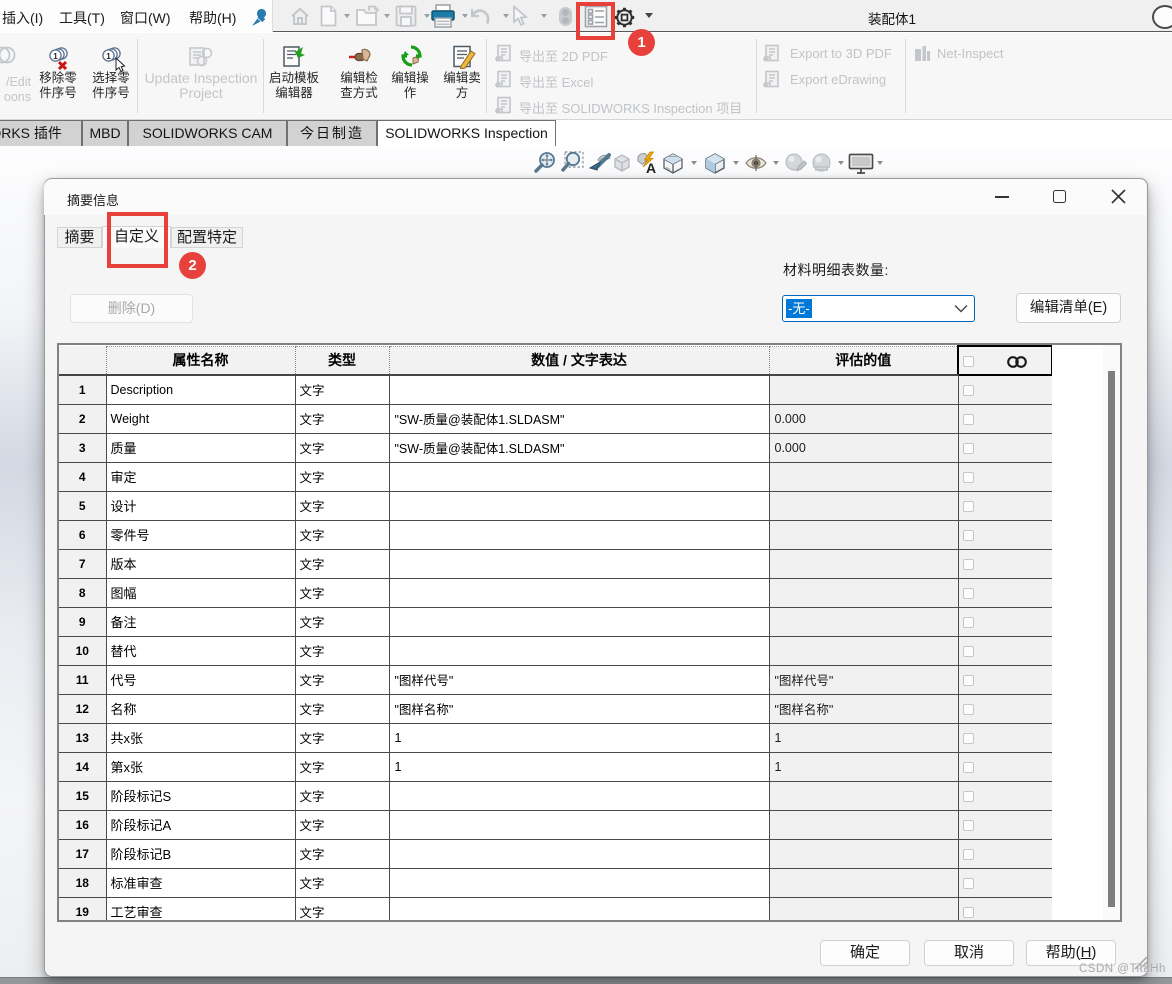 This screenshot has width=1172, height=984. I want to click on svg-text: A, so click(651, 167).